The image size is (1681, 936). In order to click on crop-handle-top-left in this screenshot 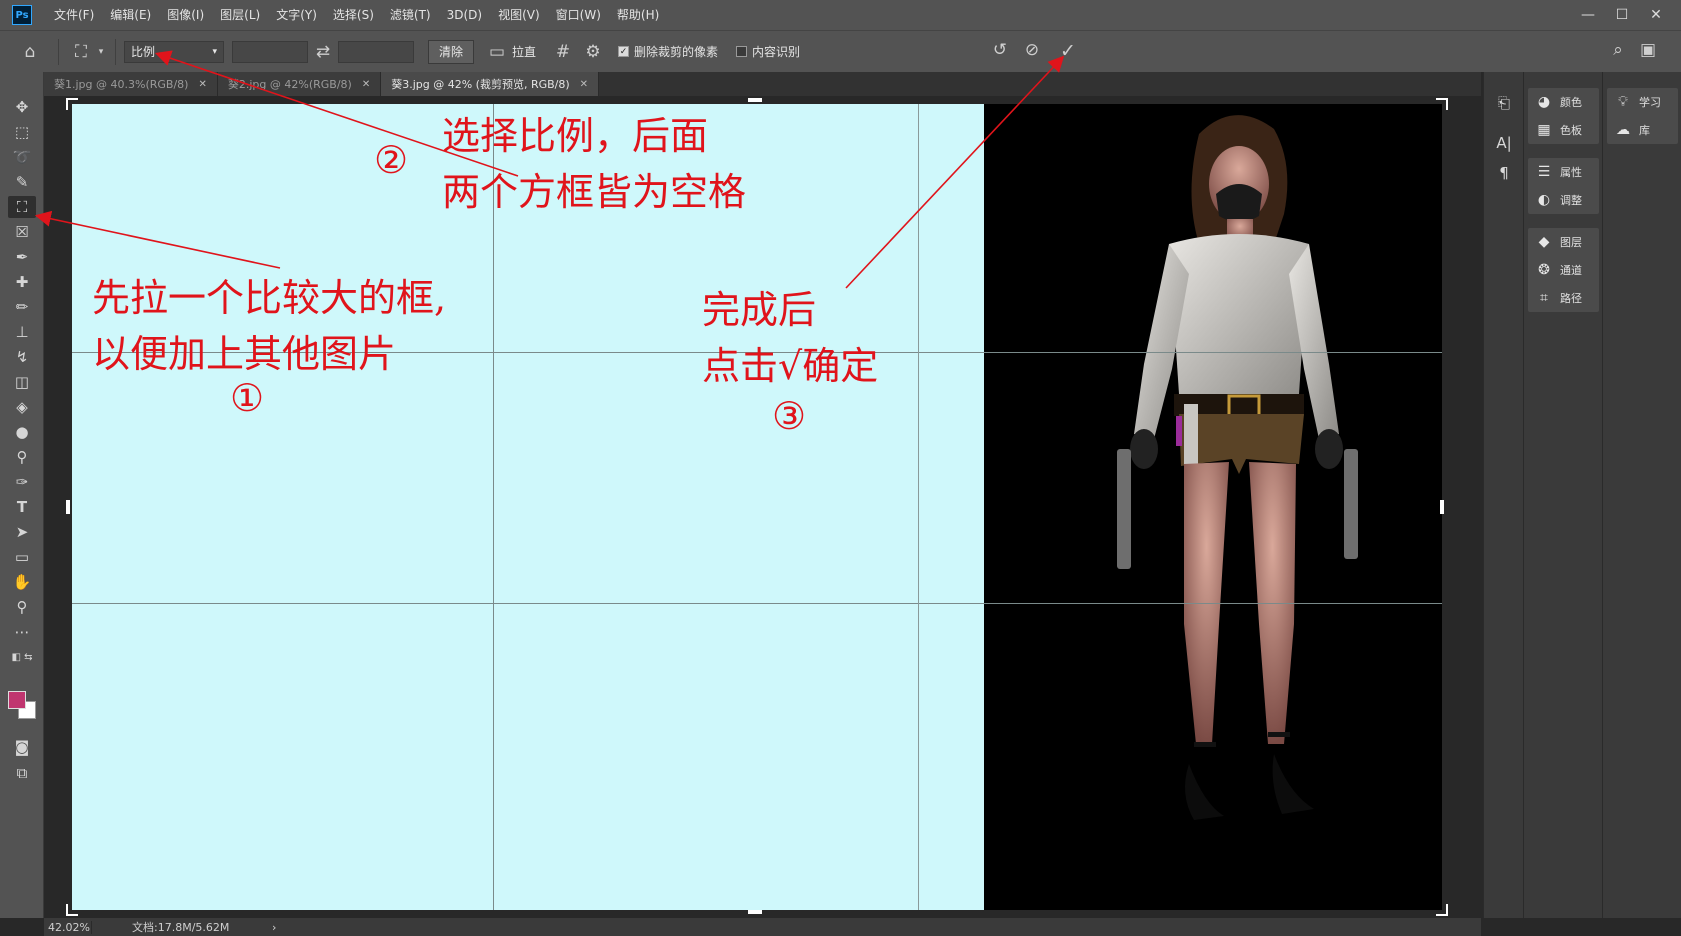, I will do `click(72, 104)`.